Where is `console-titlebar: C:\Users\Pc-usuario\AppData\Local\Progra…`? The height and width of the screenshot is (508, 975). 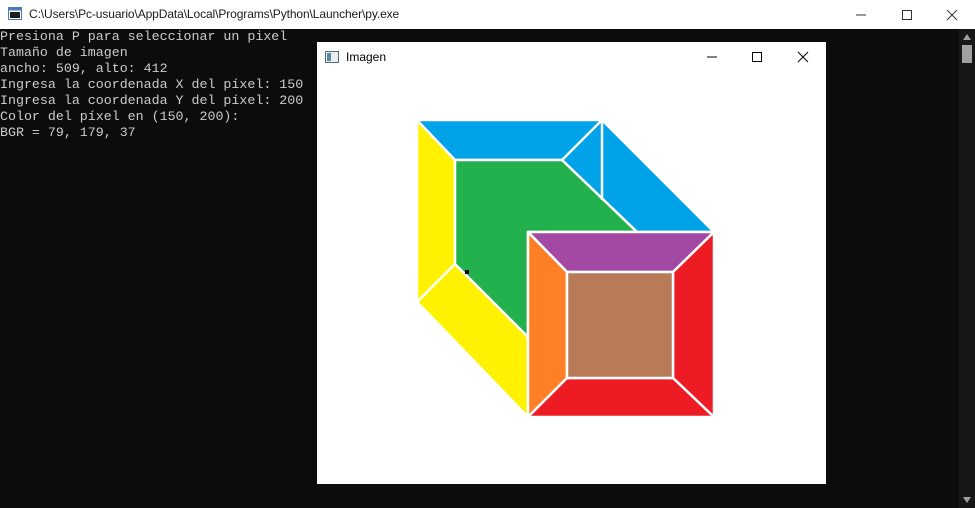 console-titlebar: C:\Users\Pc-usuario\AppData\Local\Progra… is located at coordinates (487, 14).